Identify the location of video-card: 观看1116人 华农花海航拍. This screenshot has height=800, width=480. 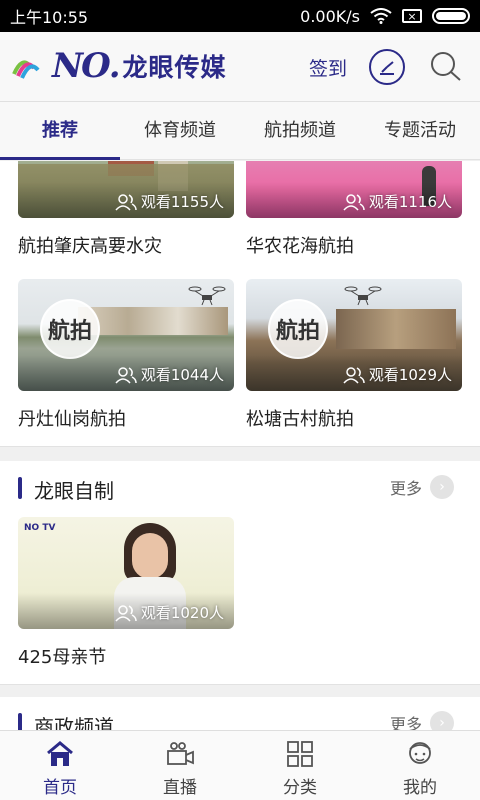
(354, 209).